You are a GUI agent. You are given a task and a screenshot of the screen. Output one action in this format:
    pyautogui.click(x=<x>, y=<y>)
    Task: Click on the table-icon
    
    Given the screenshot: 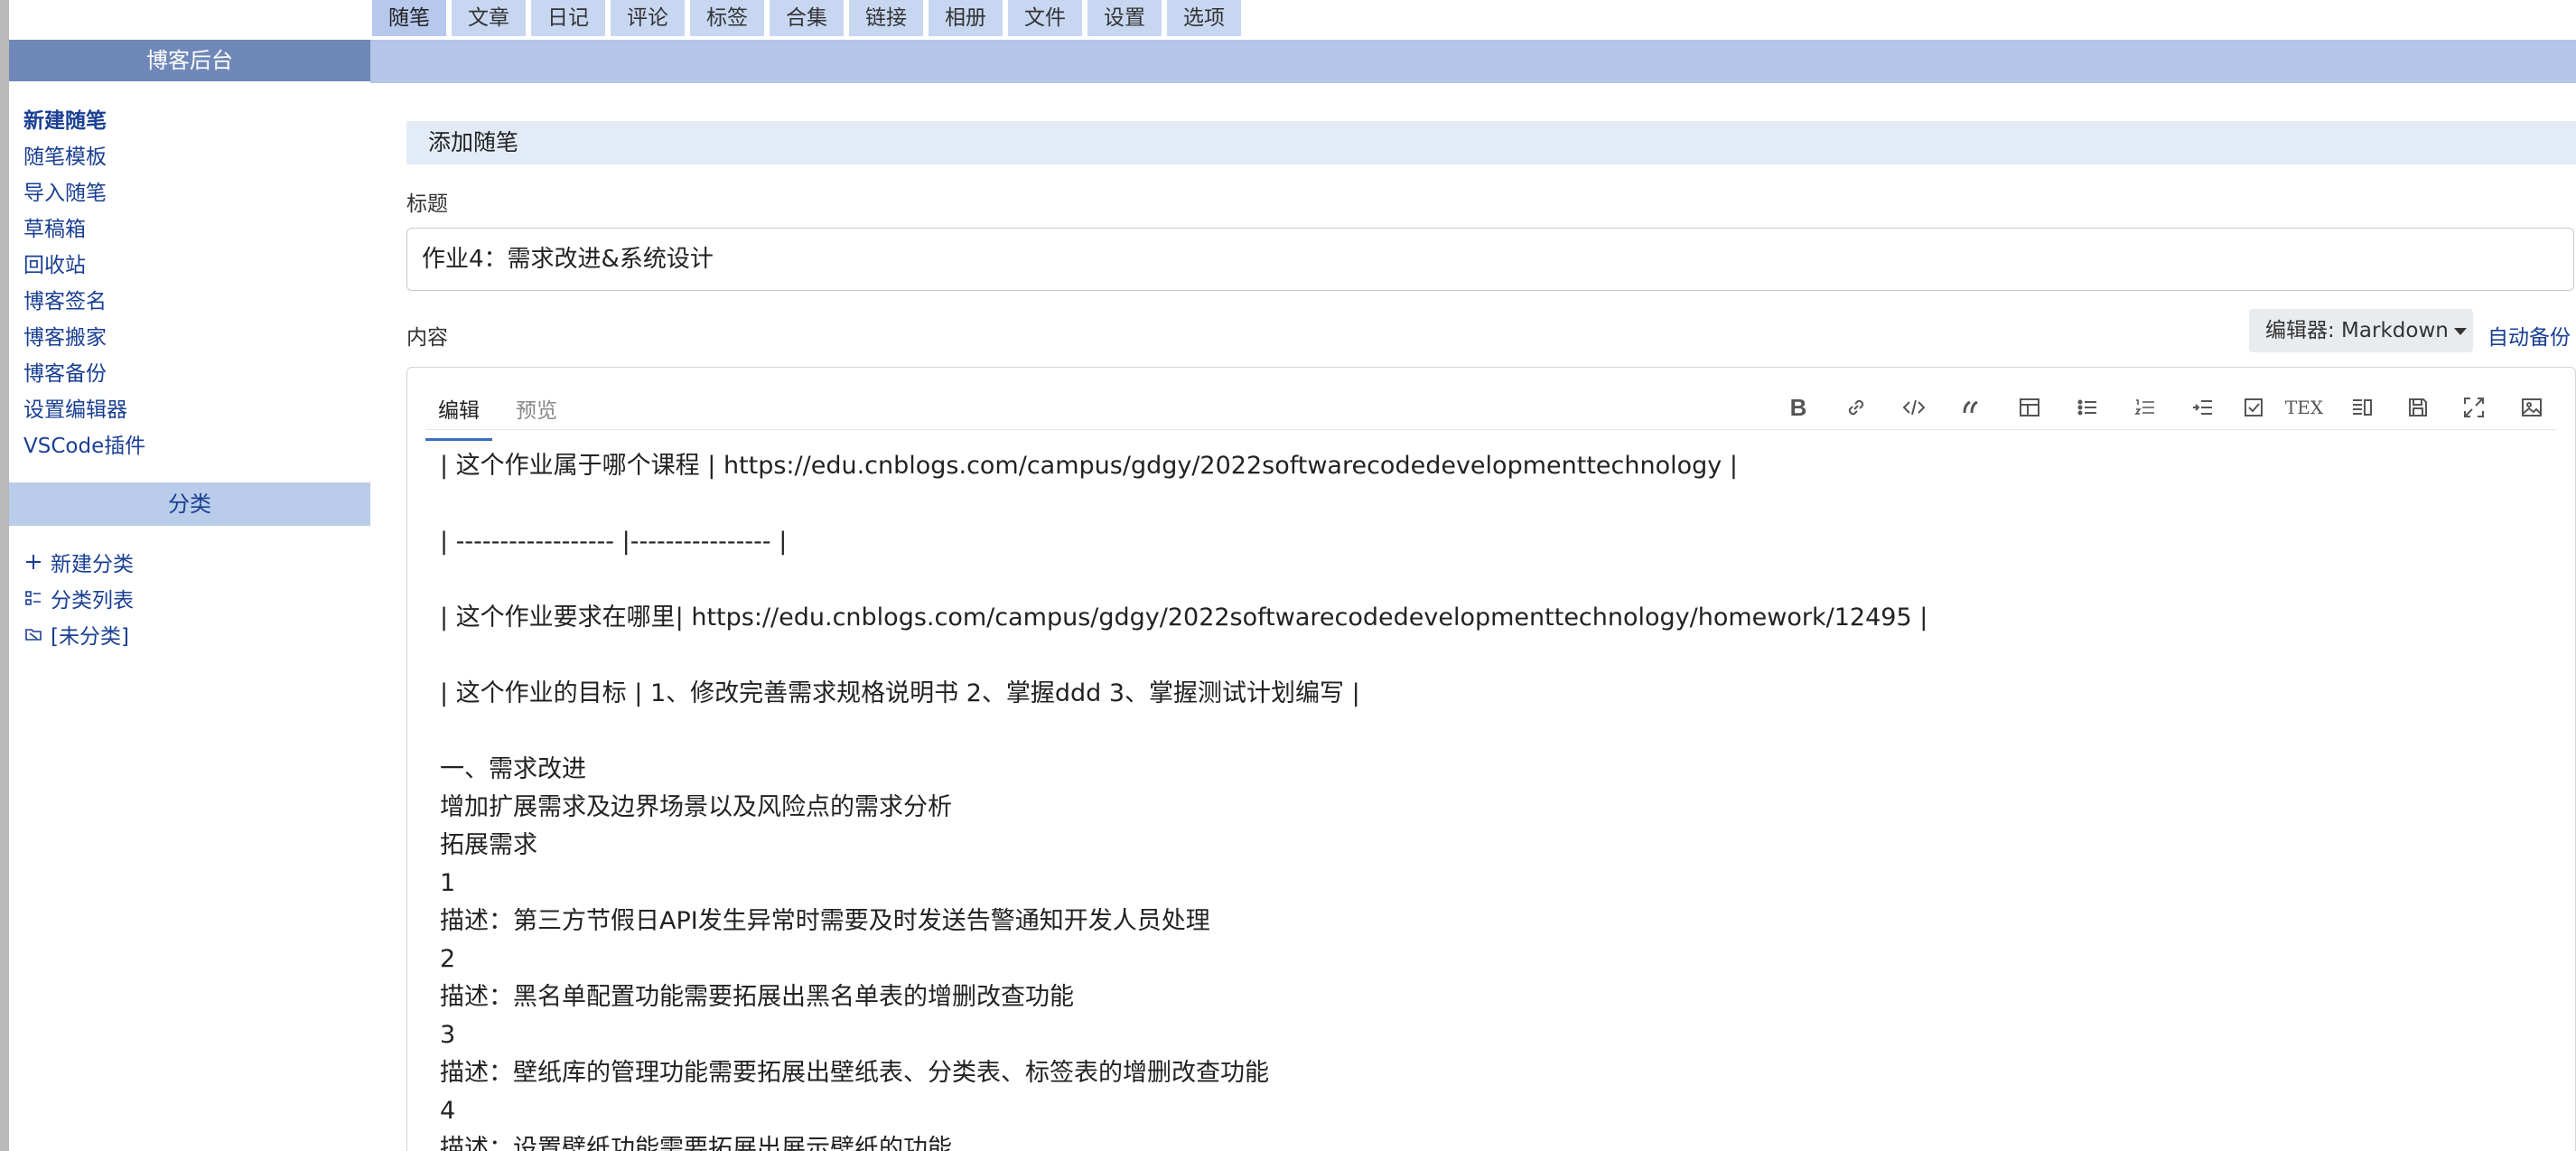 What is the action you would take?
    pyautogui.click(x=2030, y=407)
    